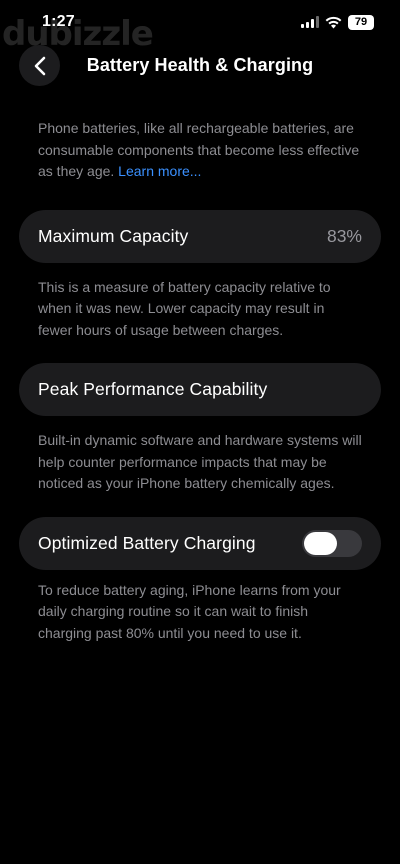 This screenshot has width=400, height=864. Describe the element at coordinates (344, 235) in the screenshot. I see `maximum-capacity-value: 83%` at that location.